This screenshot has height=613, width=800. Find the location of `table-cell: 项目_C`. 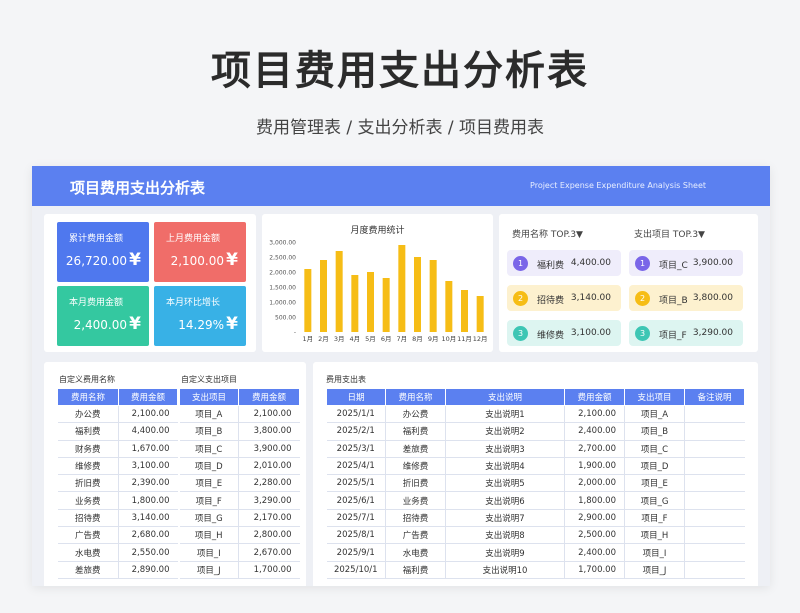

table-cell: 项目_C is located at coordinates (654, 449).